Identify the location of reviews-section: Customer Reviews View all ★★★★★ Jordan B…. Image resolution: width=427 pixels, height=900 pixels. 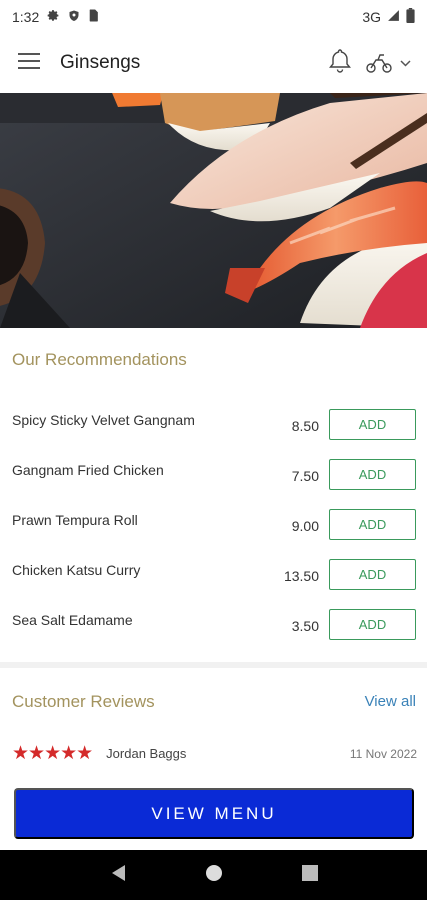
(213, 728).